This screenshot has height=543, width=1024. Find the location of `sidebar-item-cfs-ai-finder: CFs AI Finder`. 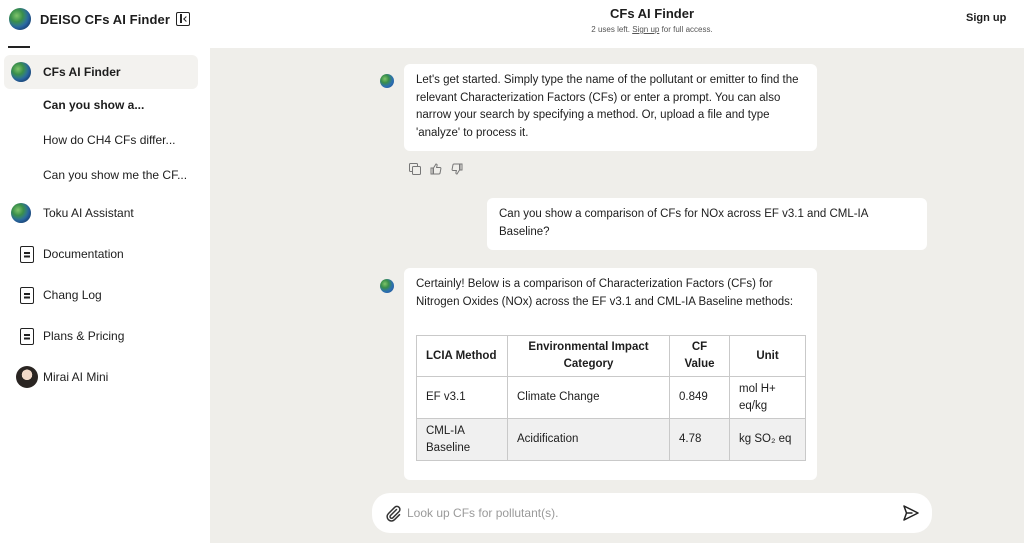

sidebar-item-cfs-ai-finder: CFs AI Finder is located at coordinates (101, 72).